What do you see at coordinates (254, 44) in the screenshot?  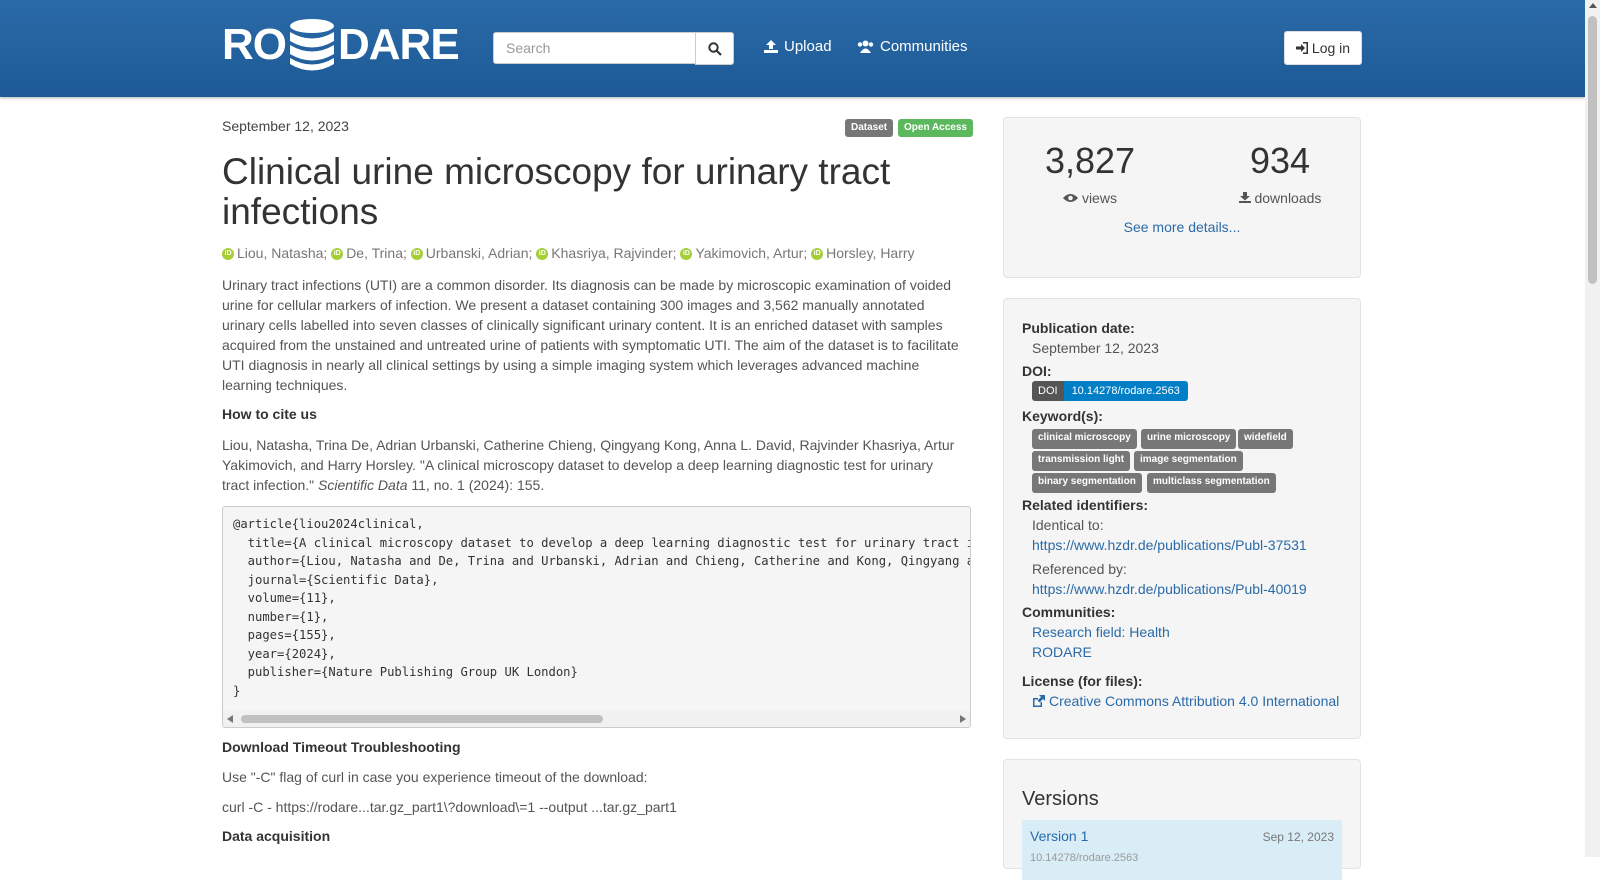 I see `logo-text-left: RO` at bounding box center [254, 44].